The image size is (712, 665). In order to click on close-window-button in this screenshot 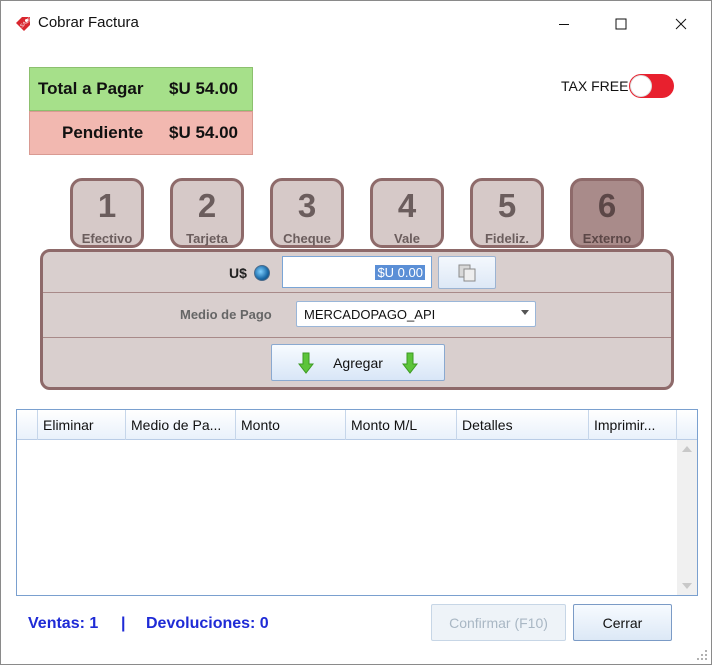, I will do `click(681, 24)`.